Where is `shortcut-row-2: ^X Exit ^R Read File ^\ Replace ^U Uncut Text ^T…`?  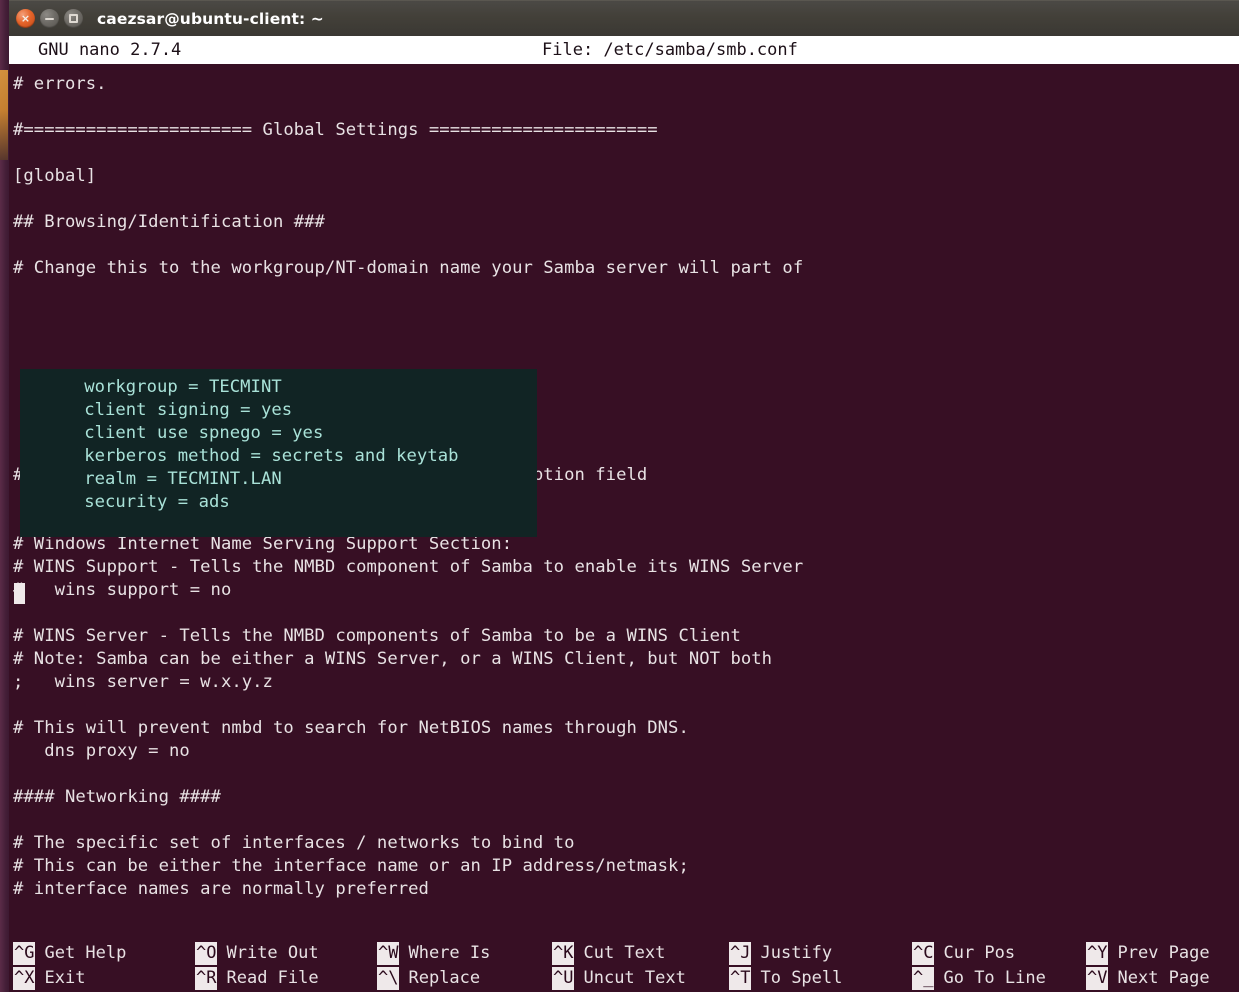 shortcut-row-2: ^X Exit ^R Read File ^\ Replace ^U Uncut Text ^T… is located at coordinates (624, 978).